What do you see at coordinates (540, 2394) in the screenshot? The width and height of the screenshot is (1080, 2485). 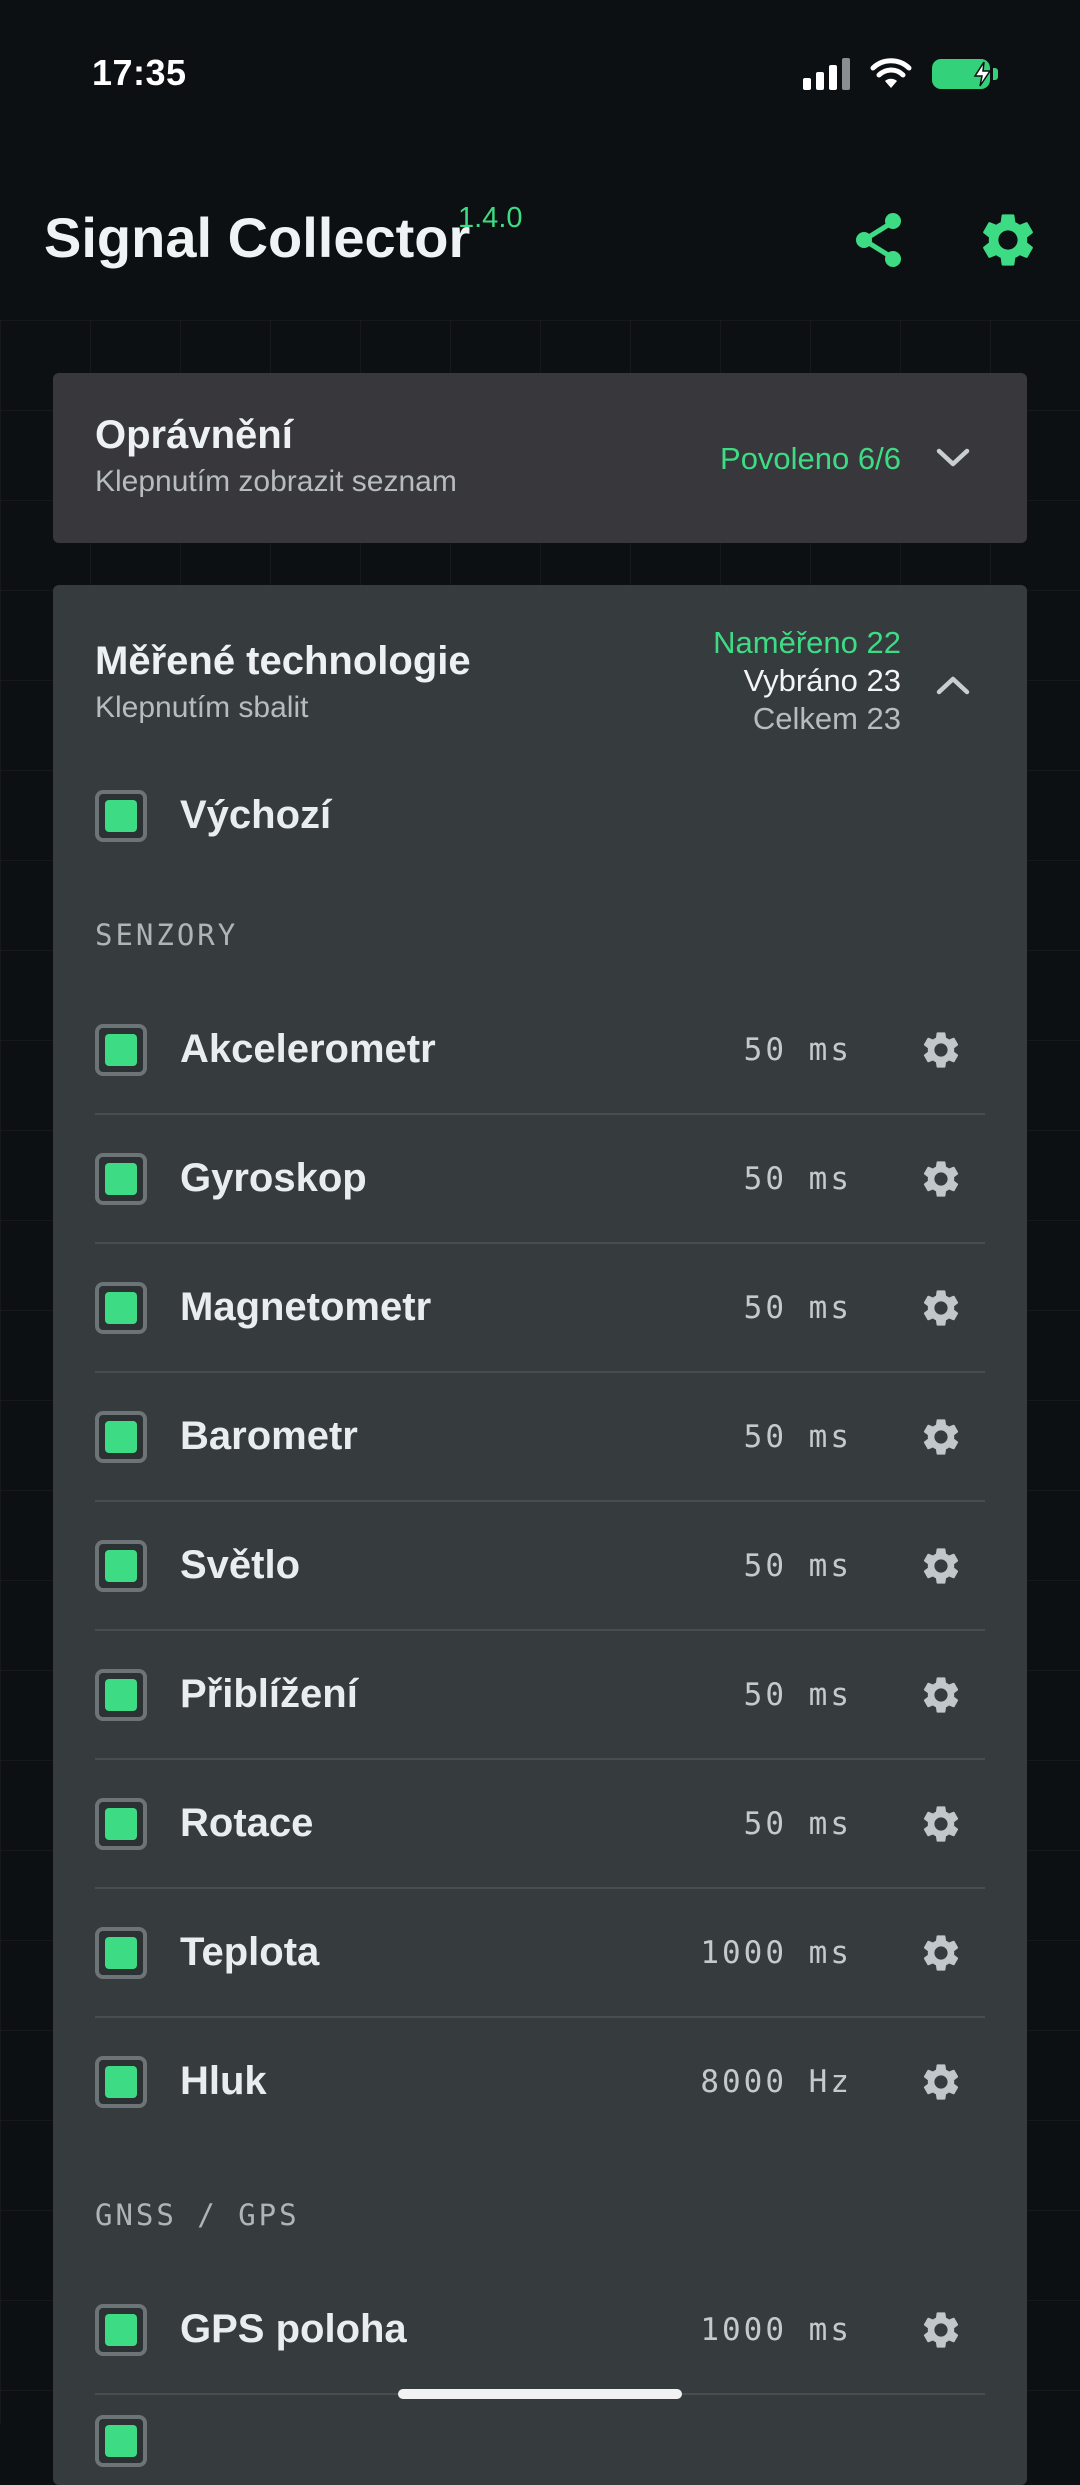 I see `home-indicator` at bounding box center [540, 2394].